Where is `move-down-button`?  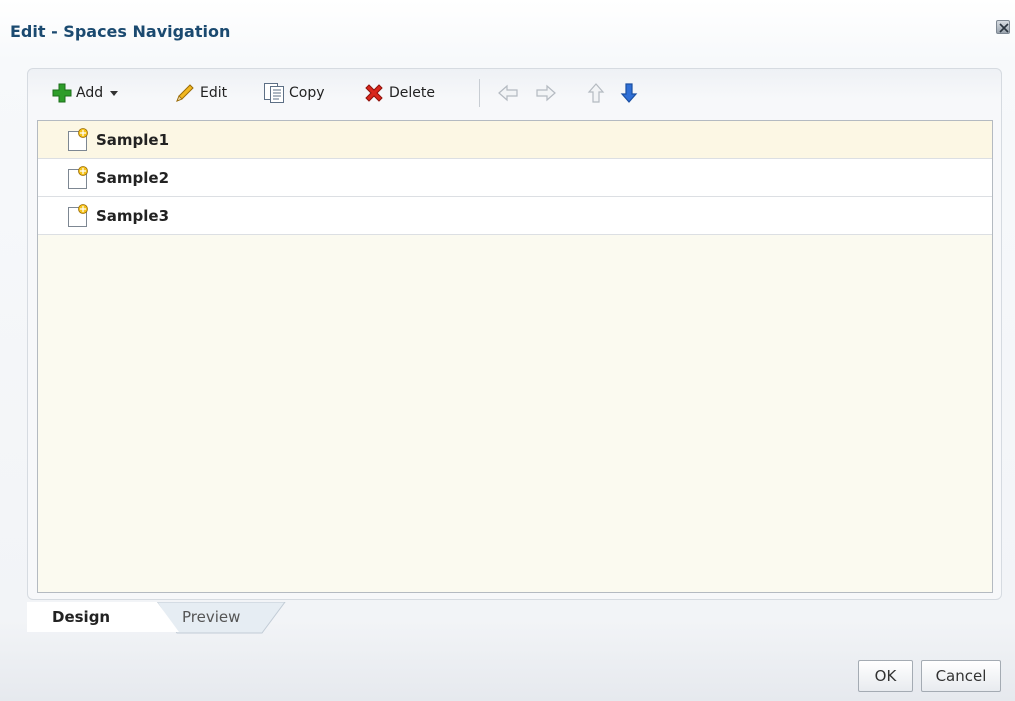
move-down-button is located at coordinates (629, 93).